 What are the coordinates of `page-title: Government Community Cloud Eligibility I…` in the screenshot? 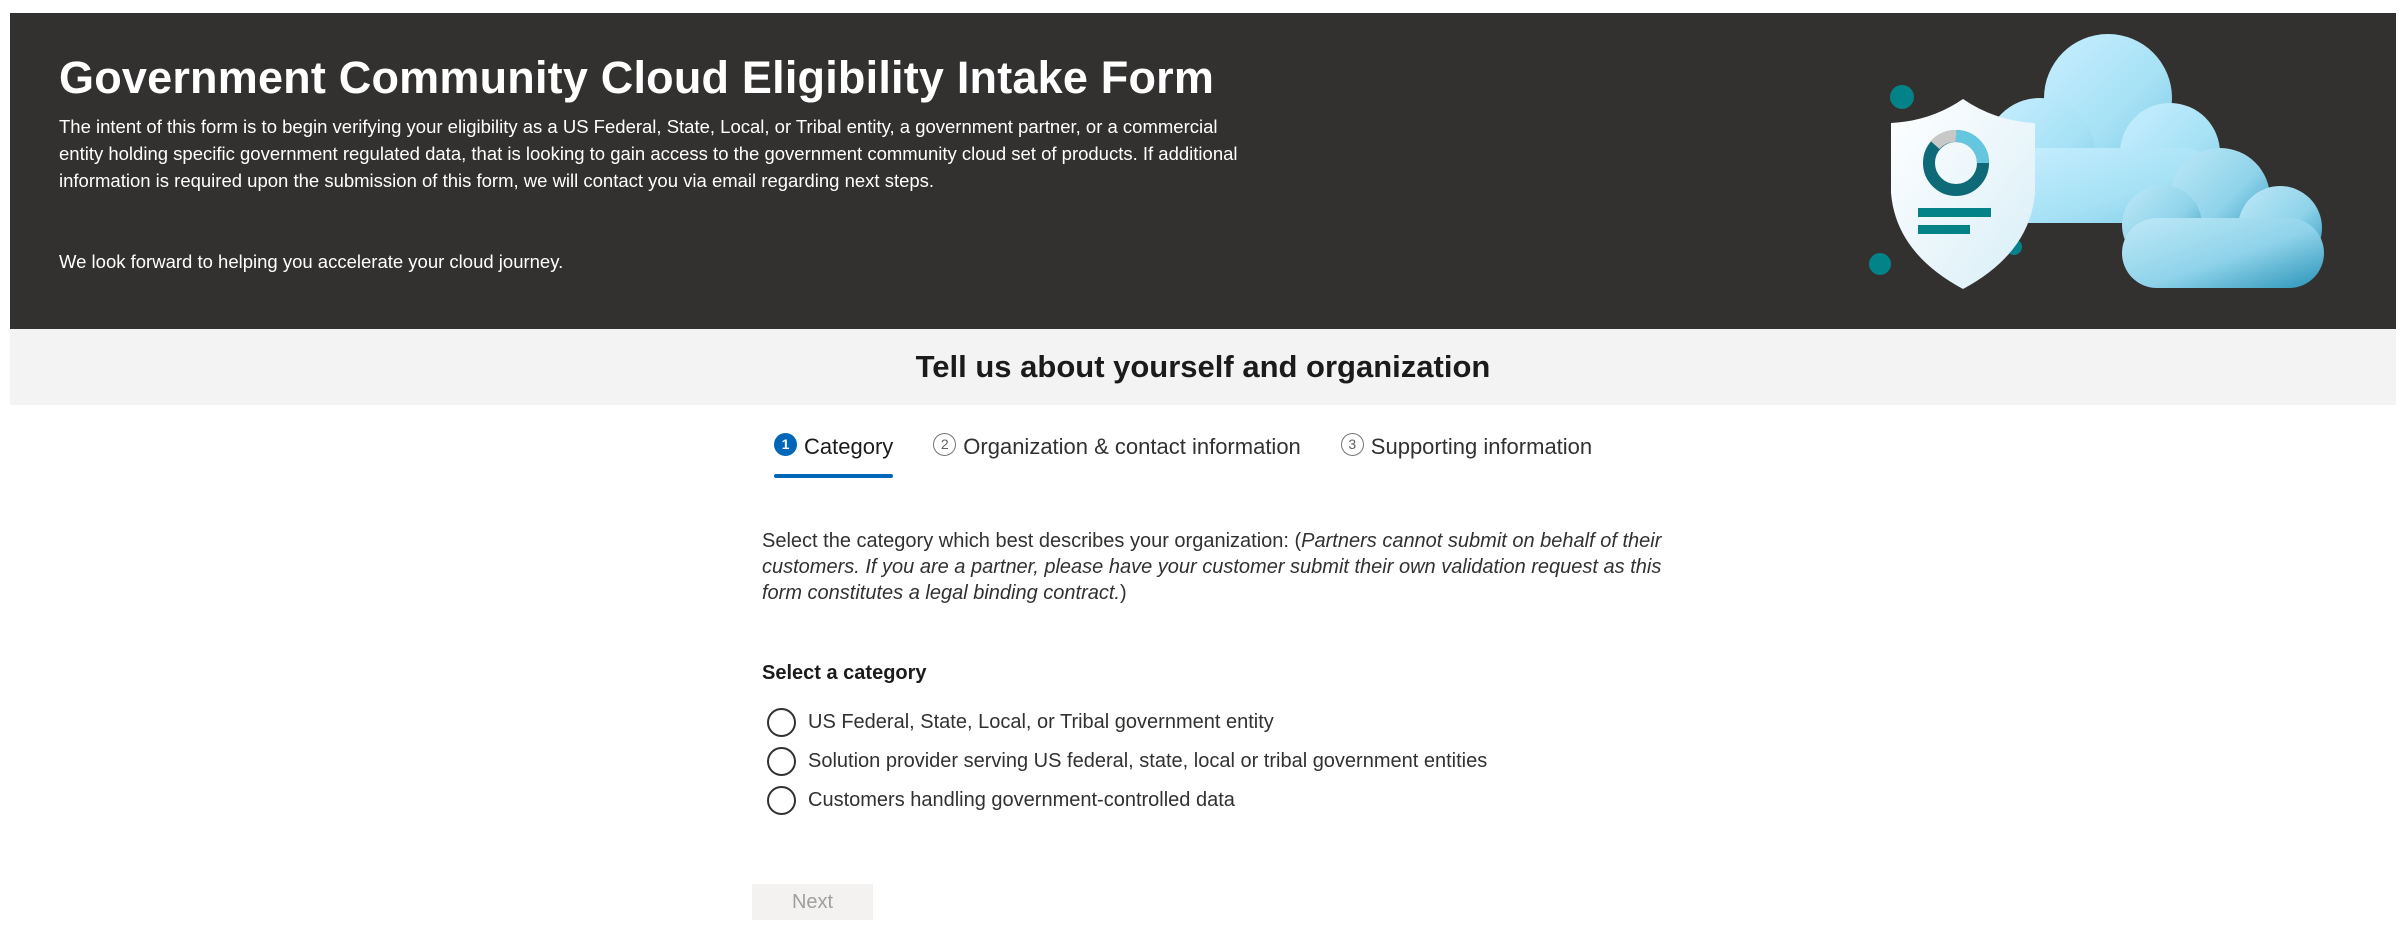 It's located at (637, 77).